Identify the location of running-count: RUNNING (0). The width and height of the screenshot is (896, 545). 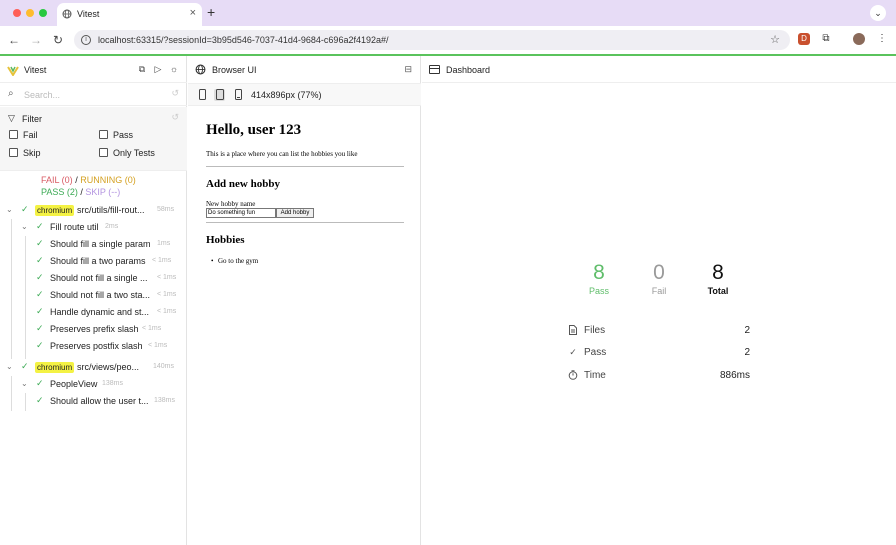
(108, 180).